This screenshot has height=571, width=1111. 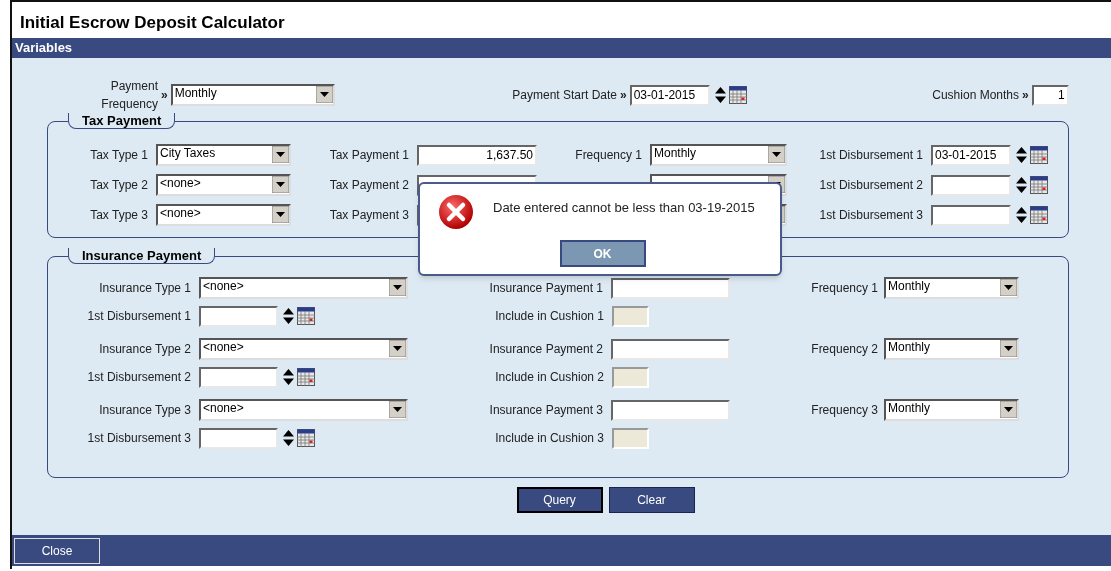 What do you see at coordinates (144, 349) in the screenshot?
I see `field-label: Insurance Type 2` at bounding box center [144, 349].